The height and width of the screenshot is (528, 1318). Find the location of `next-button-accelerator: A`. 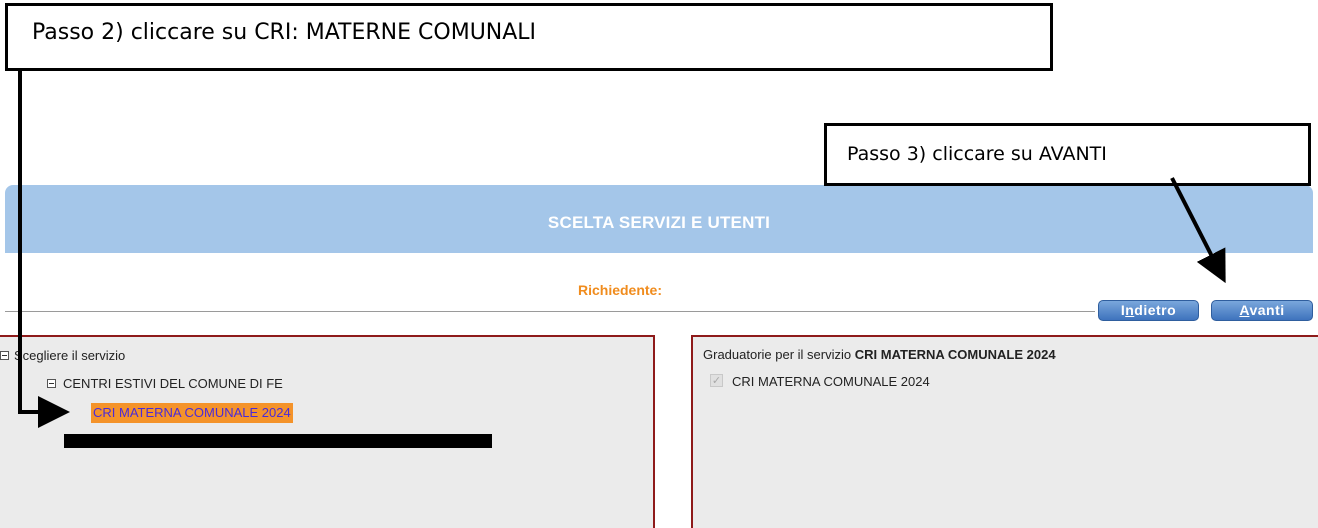

next-button-accelerator: A is located at coordinates (1244, 310).